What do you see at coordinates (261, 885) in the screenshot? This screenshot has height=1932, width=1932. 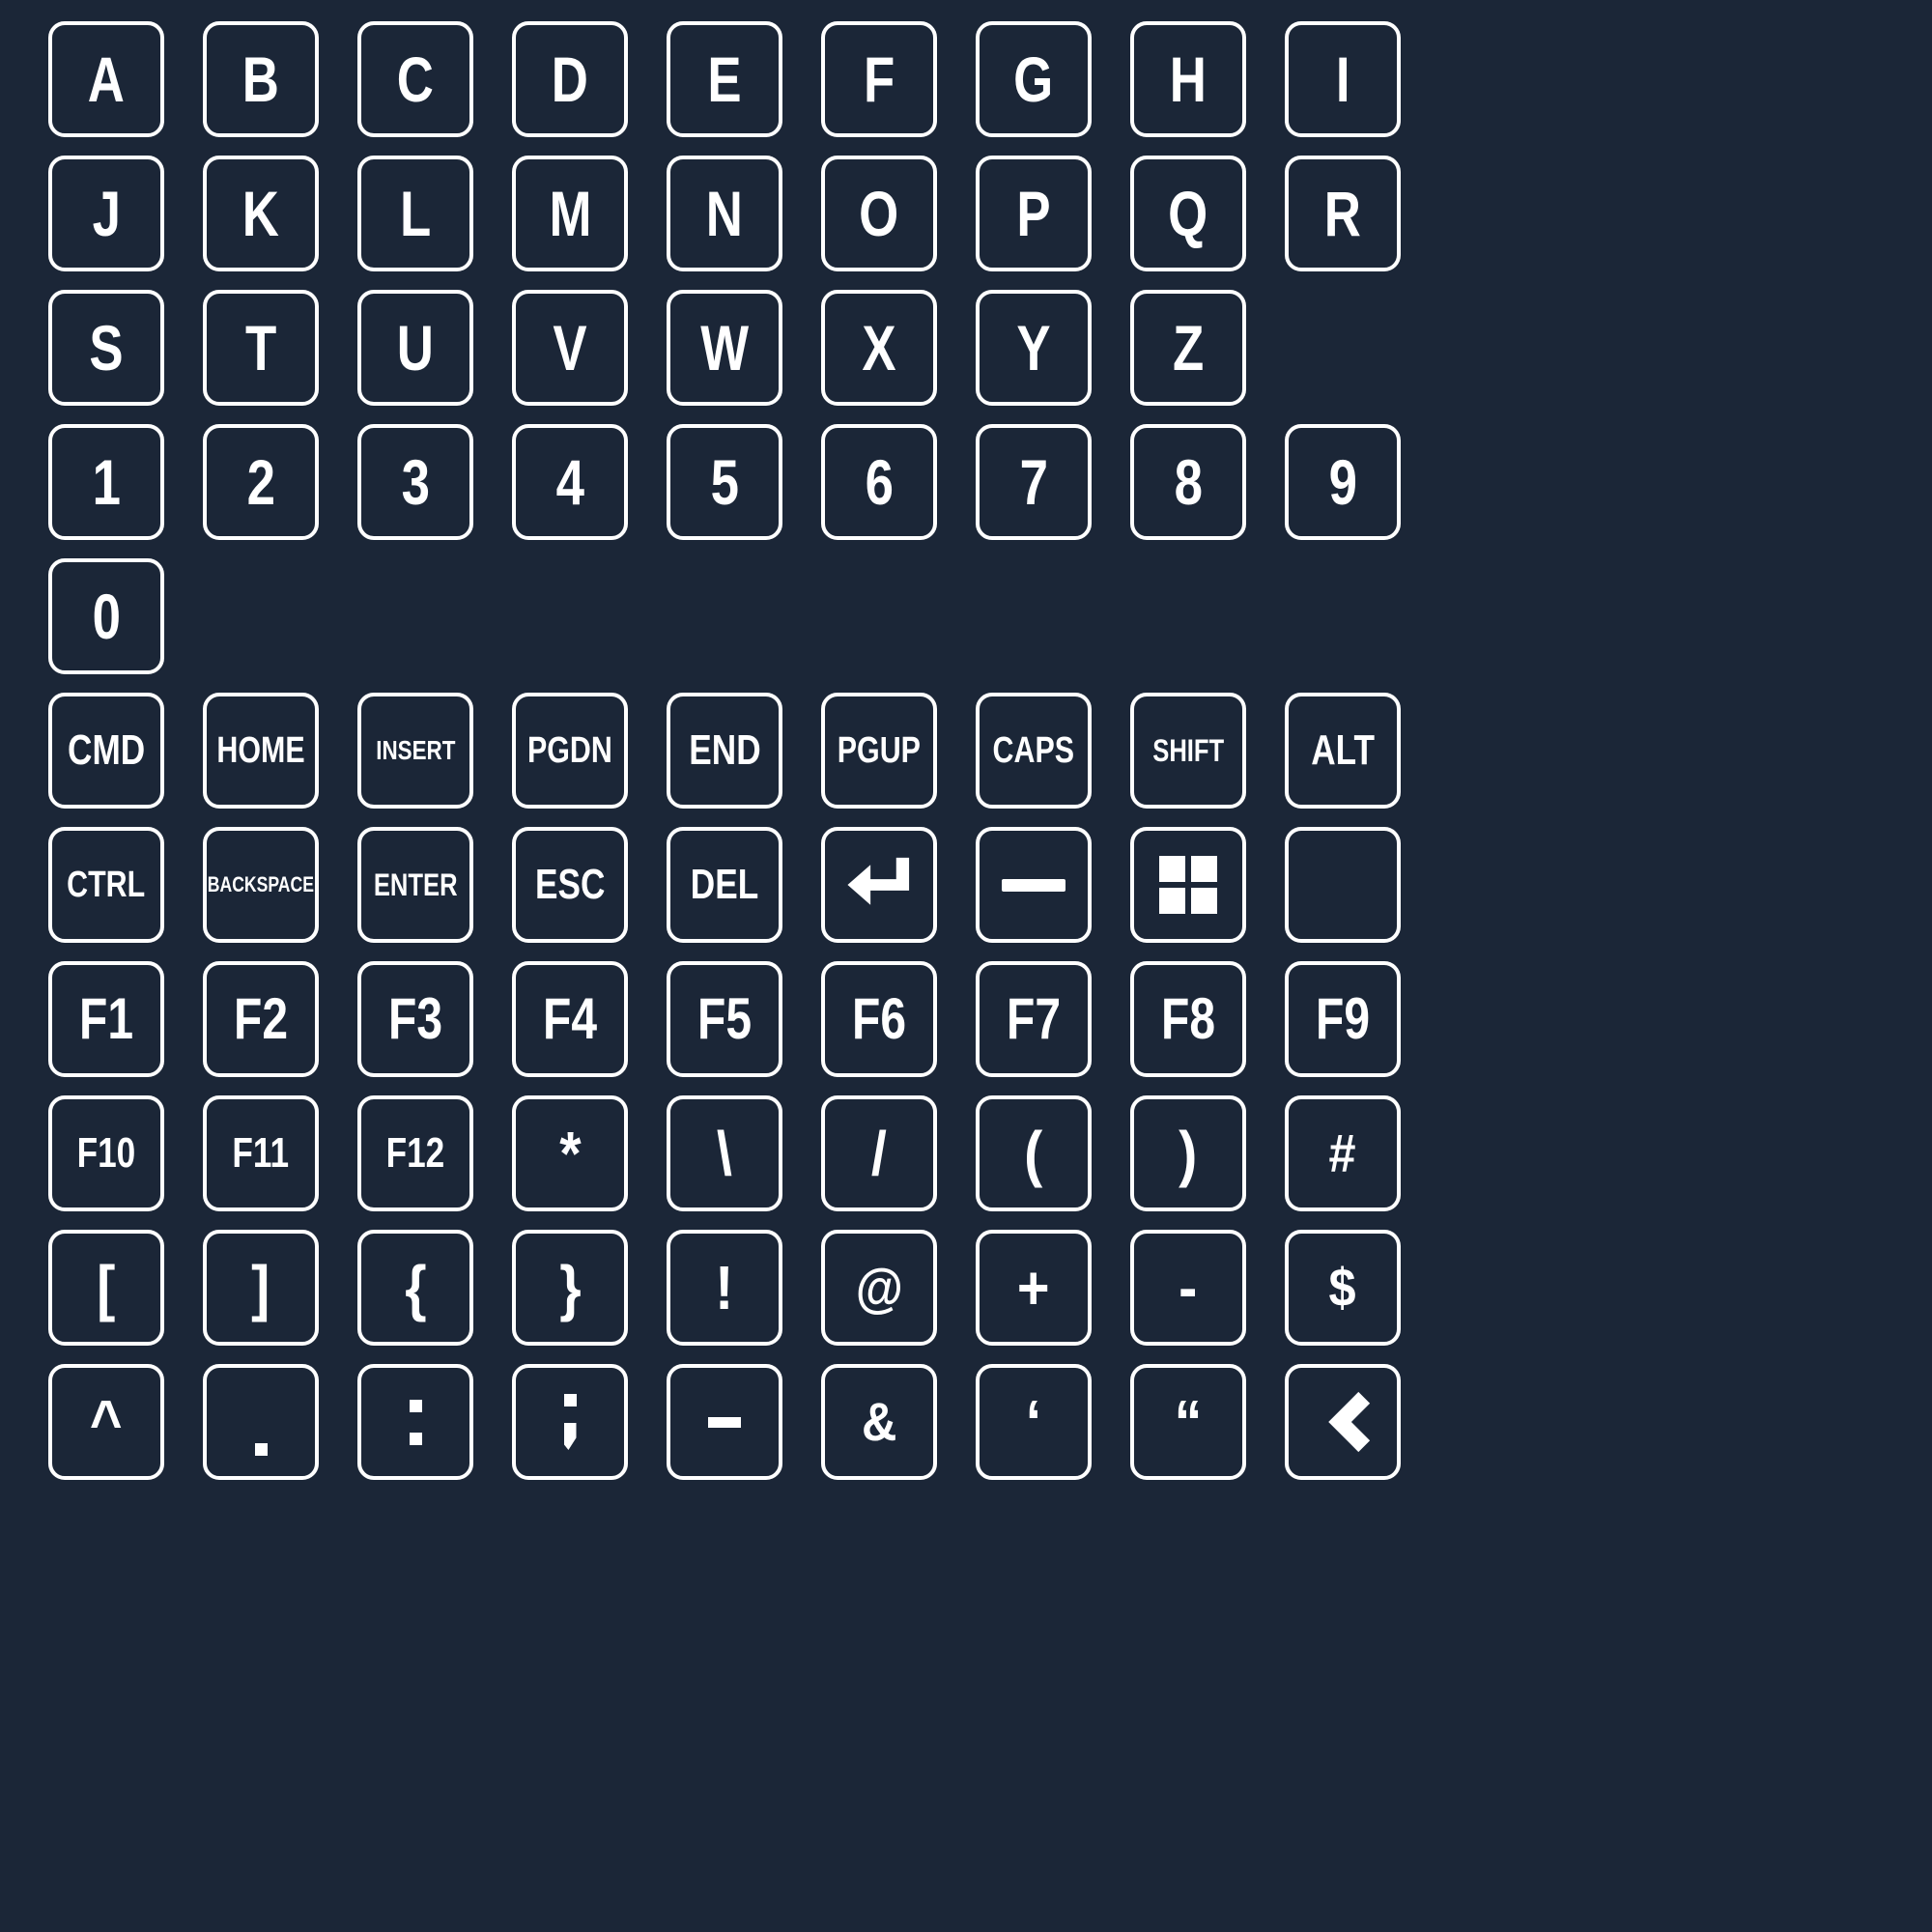 I see `key-backspace: BACKSPACE` at bounding box center [261, 885].